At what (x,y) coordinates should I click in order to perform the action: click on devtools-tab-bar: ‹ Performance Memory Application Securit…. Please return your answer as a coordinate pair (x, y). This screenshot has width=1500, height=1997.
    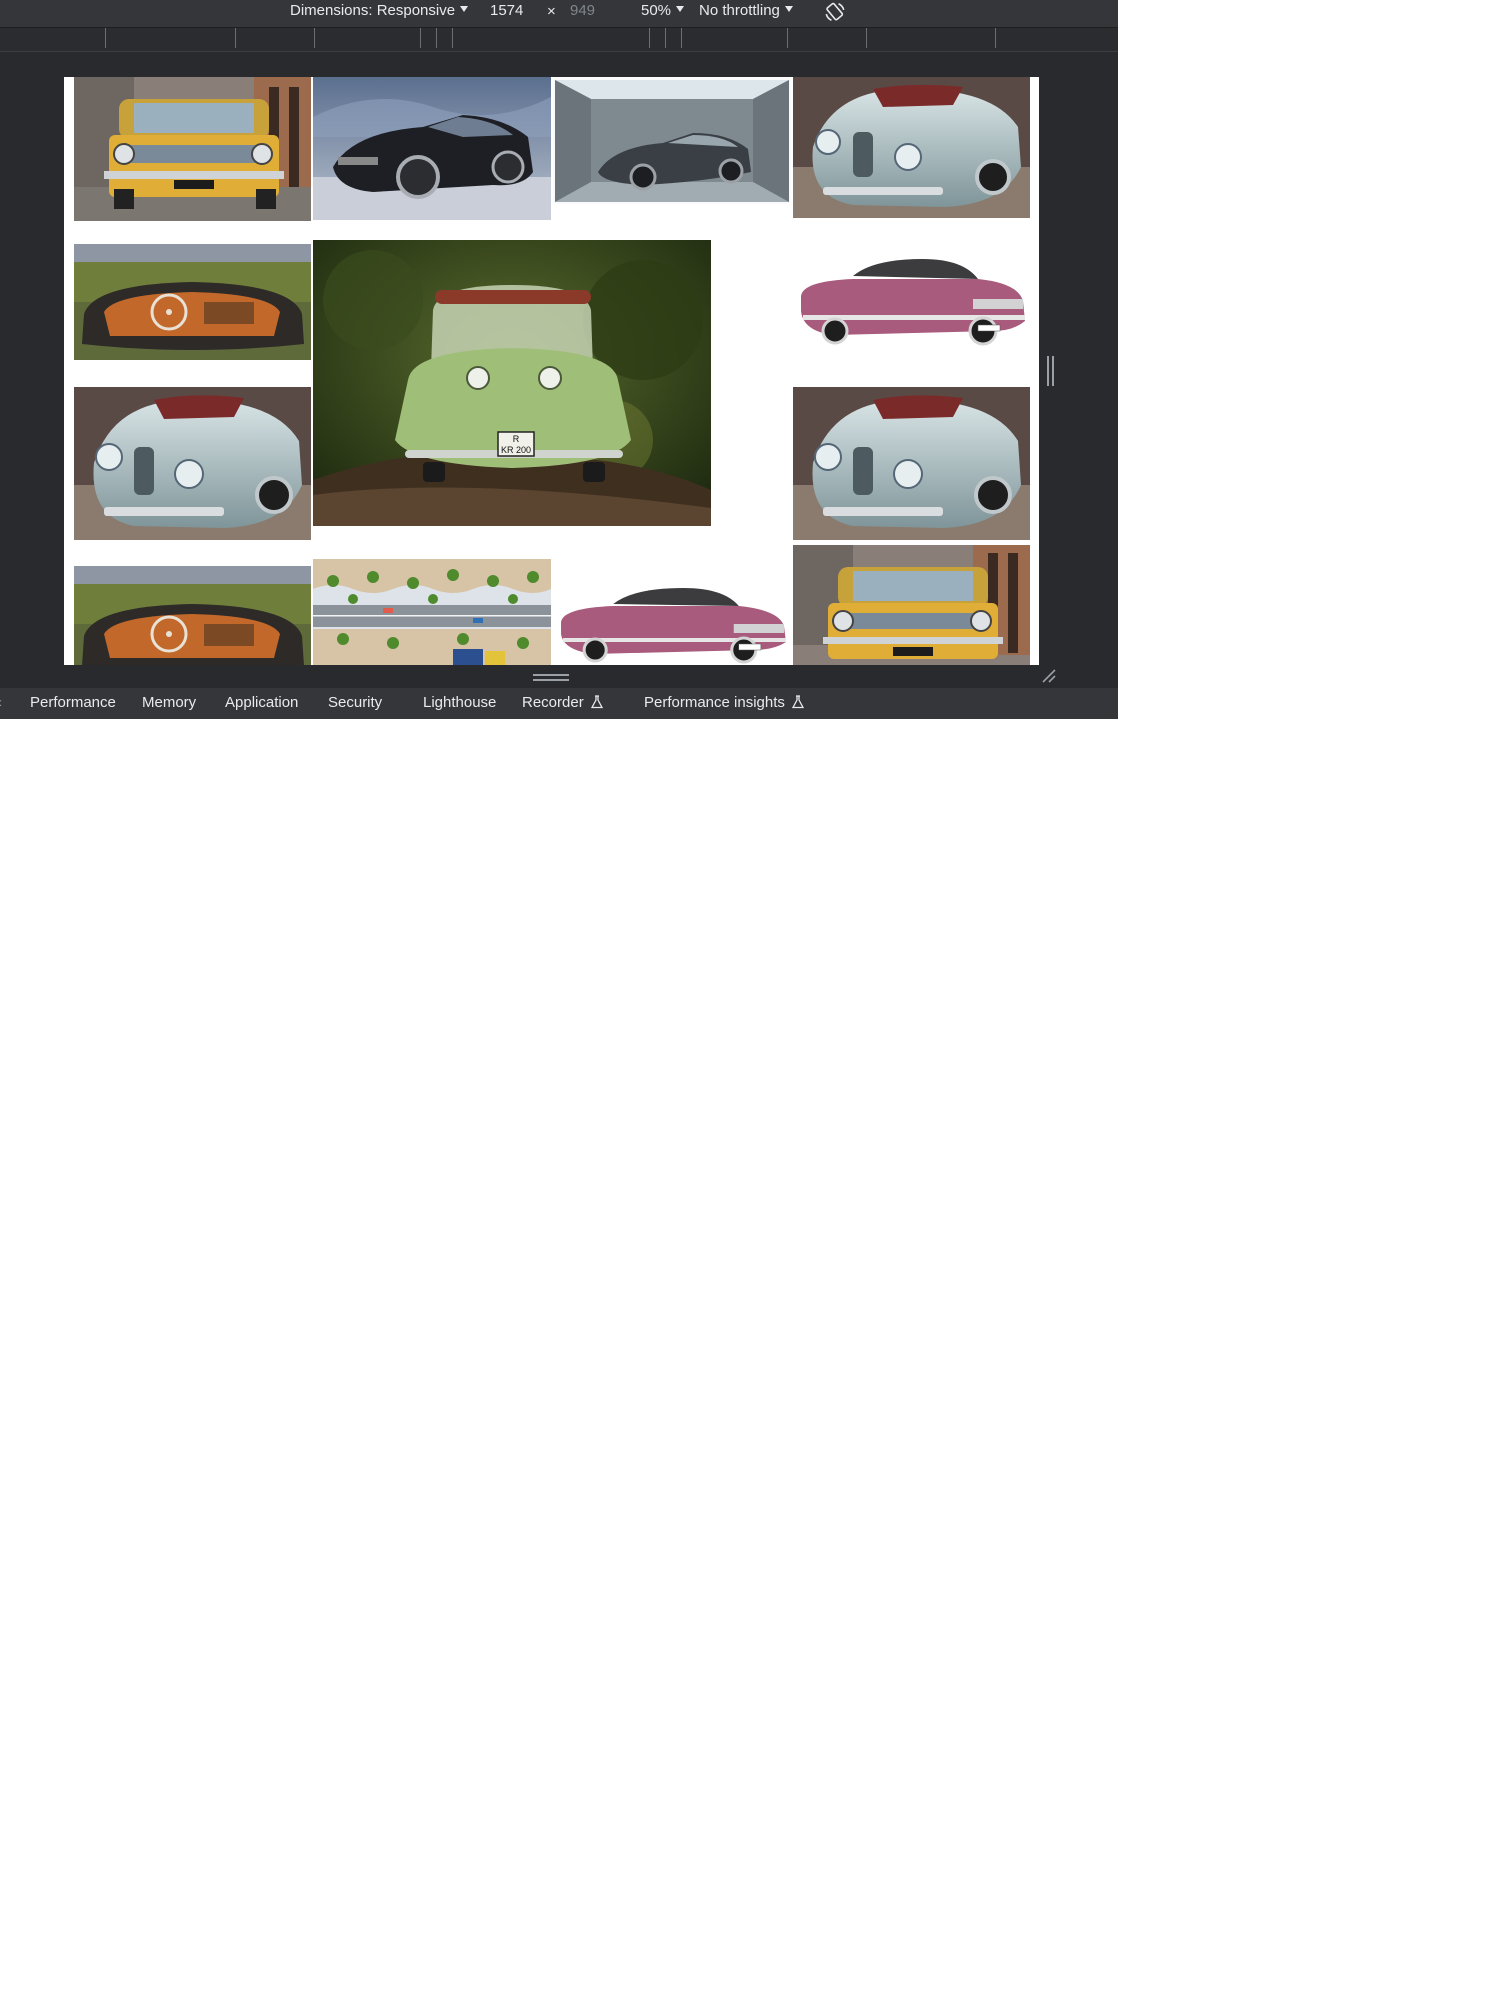
    Looking at the image, I should click on (559, 703).